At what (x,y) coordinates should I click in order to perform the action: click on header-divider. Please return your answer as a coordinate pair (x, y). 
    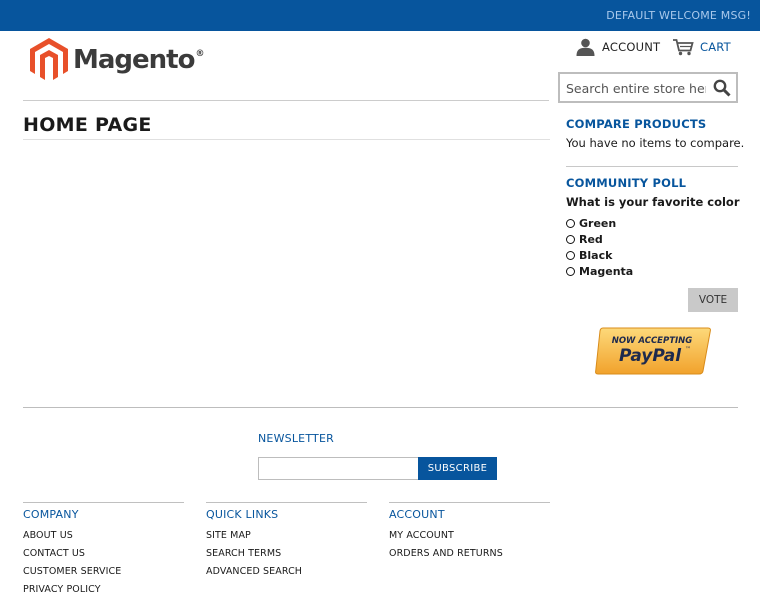
    Looking at the image, I should click on (286, 100).